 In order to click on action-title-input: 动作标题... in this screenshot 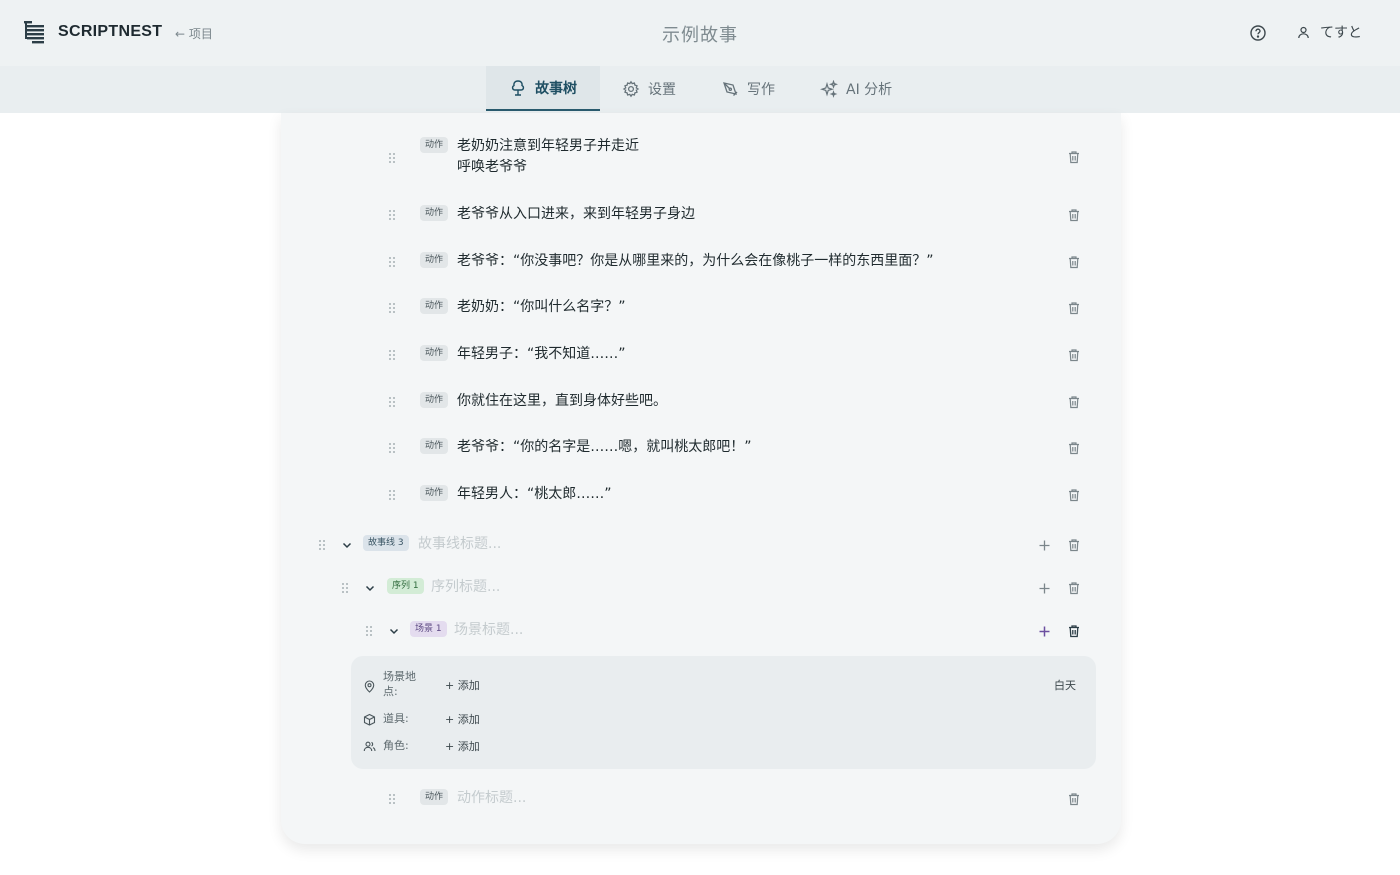, I will do `click(491, 798)`.